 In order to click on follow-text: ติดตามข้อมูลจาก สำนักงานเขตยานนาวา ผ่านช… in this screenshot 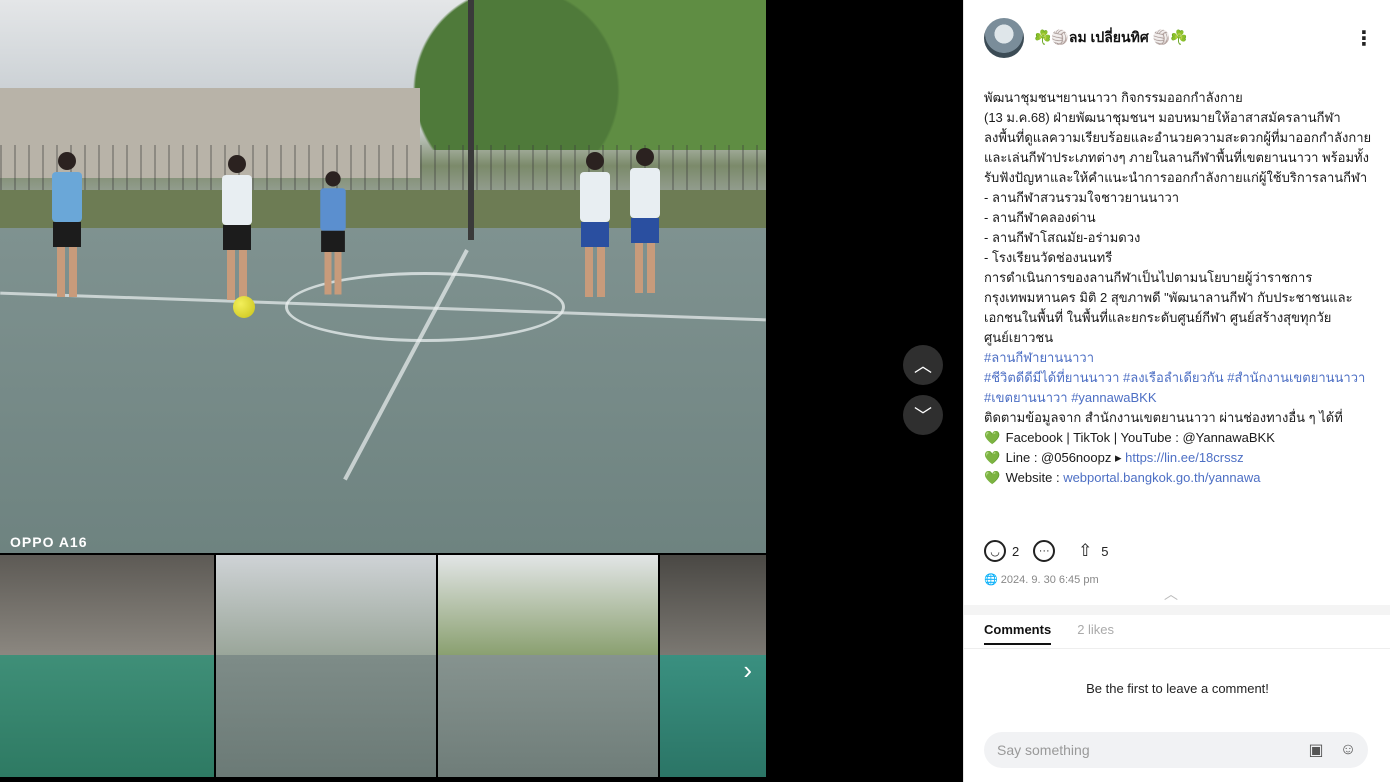, I will do `click(1163, 417)`.